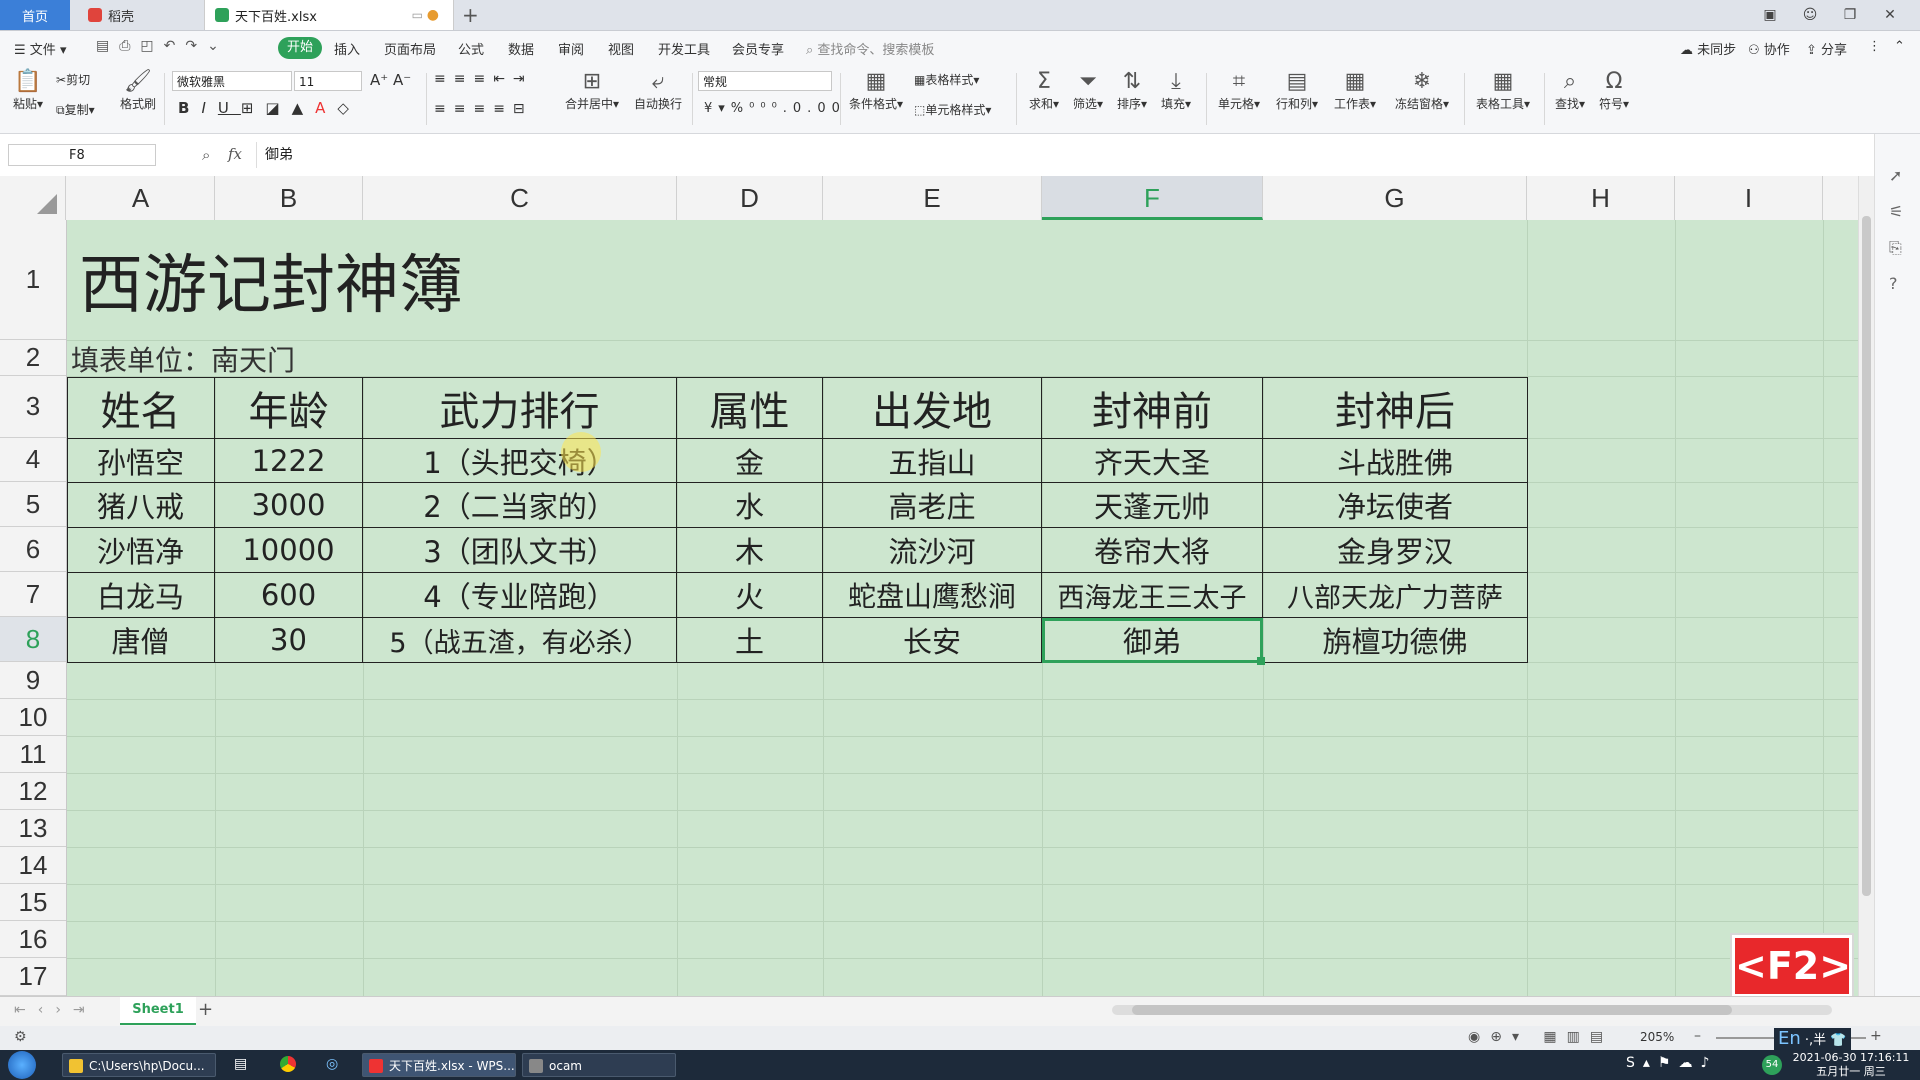 The image size is (1920, 1080). I want to click on copy-button: ⧉复制▾, so click(75, 109).